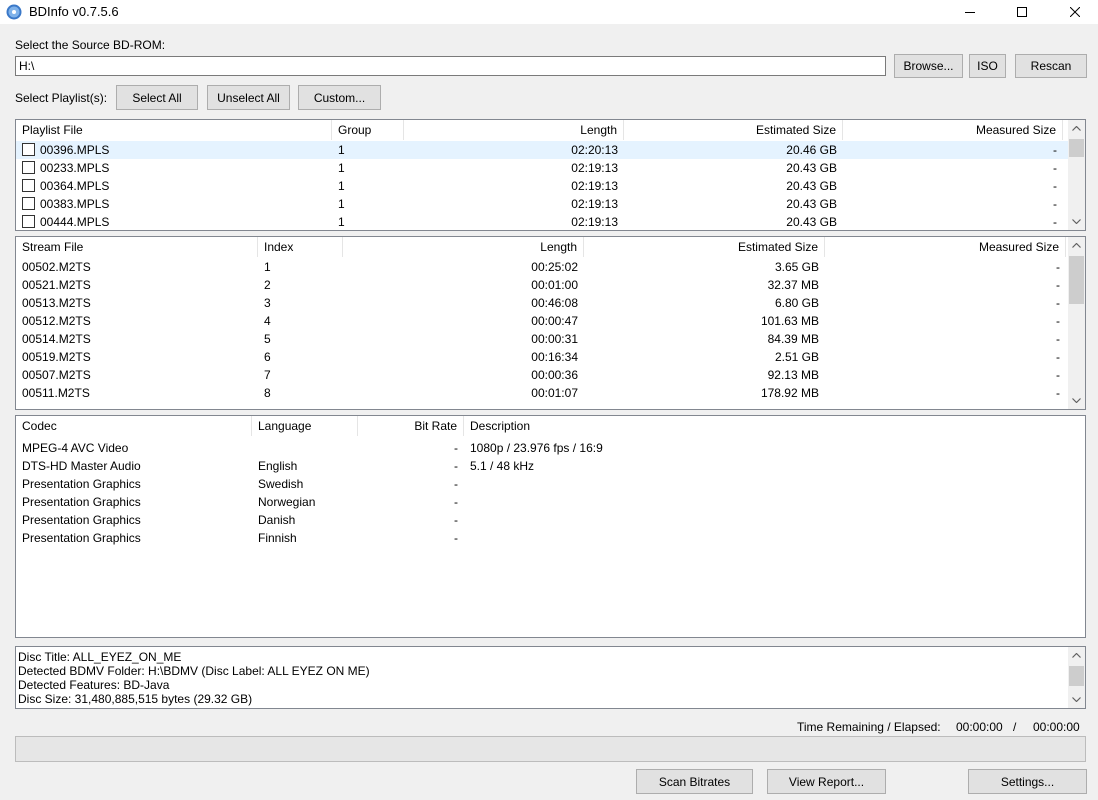  What do you see at coordinates (267, 393) in the screenshot?
I see `stream-index: 8` at bounding box center [267, 393].